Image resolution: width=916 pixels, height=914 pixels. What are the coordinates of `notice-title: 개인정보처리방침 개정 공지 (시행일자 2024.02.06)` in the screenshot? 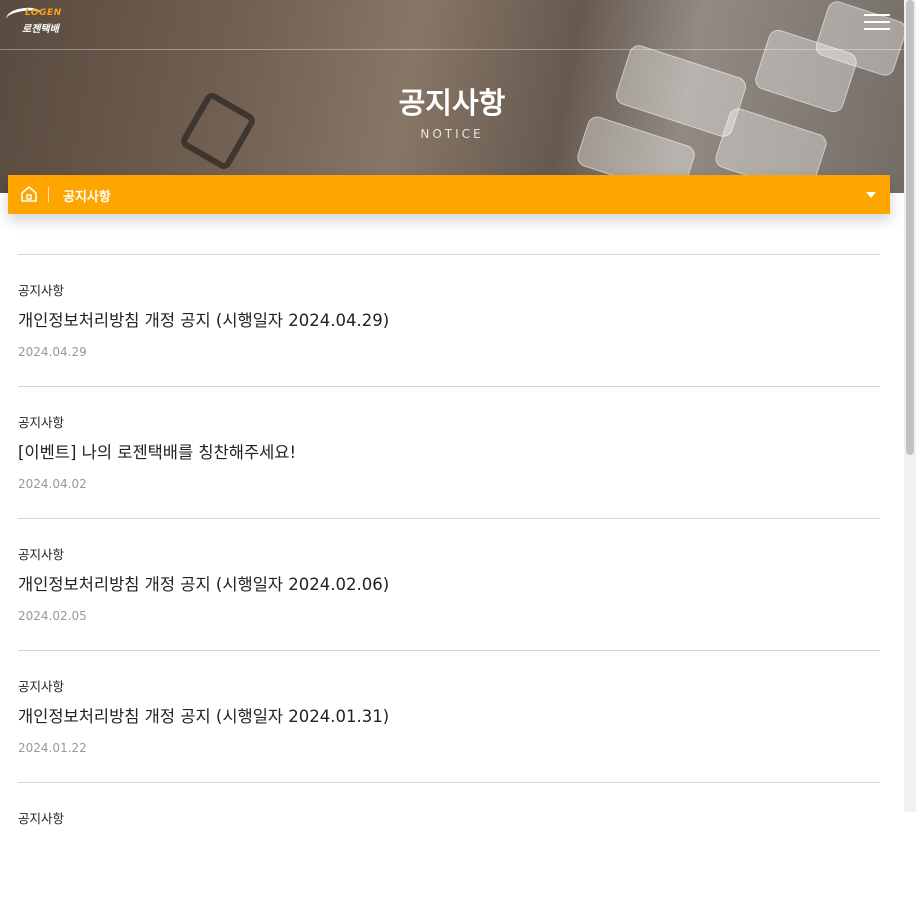 It's located at (203, 583).